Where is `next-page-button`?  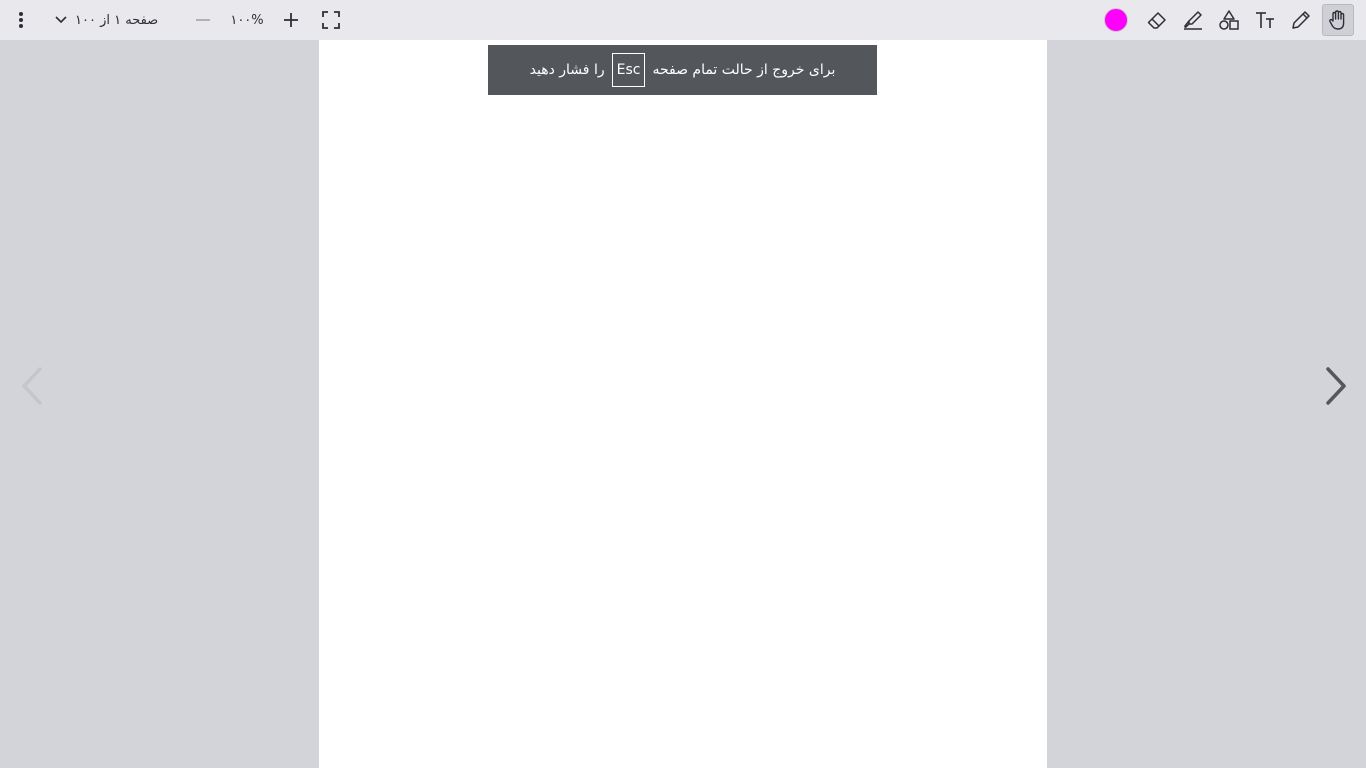 next-page-button is located at coordinates (1336, 386).